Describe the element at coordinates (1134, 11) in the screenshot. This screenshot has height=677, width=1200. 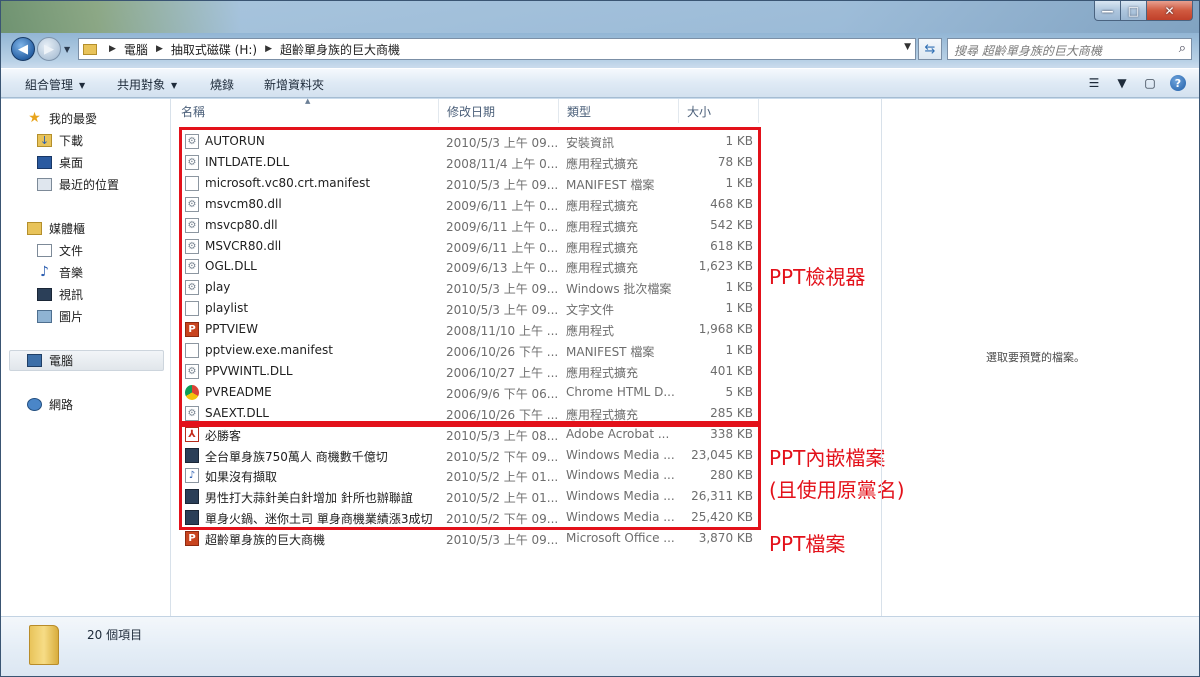
I see `maximize-button: □` at that location.